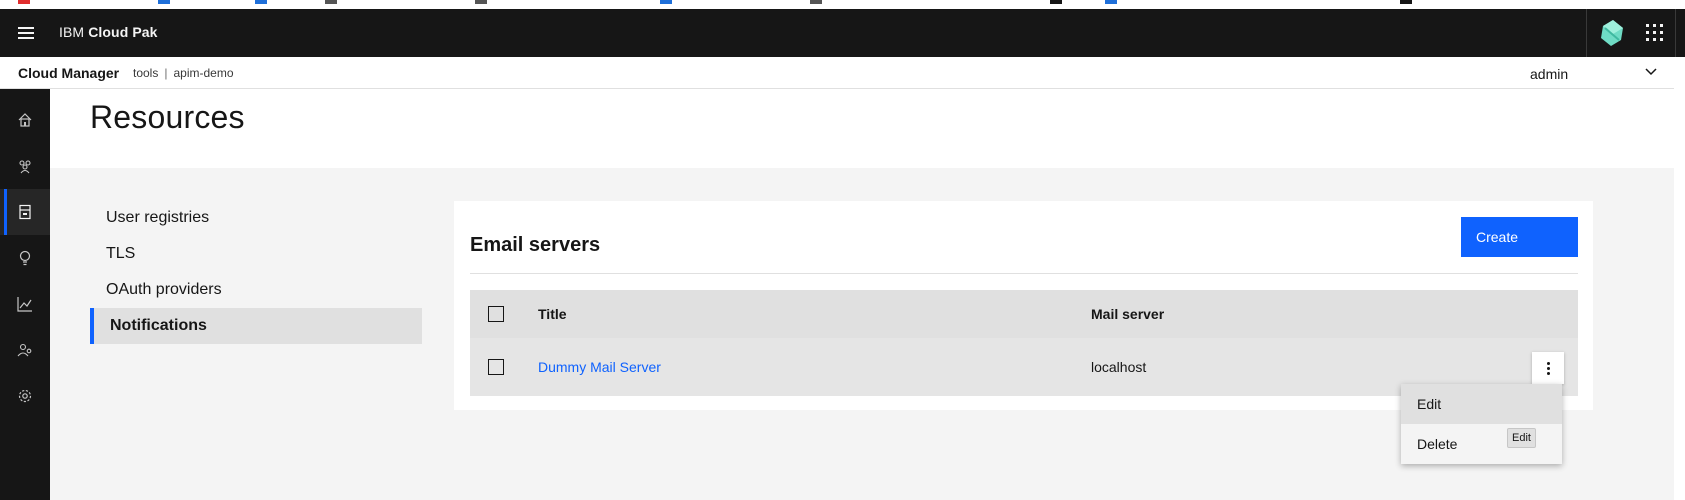 The height and width of the screenshot is (500, 1685). I want to click on chevron-down-icon, so click(1651, 72).